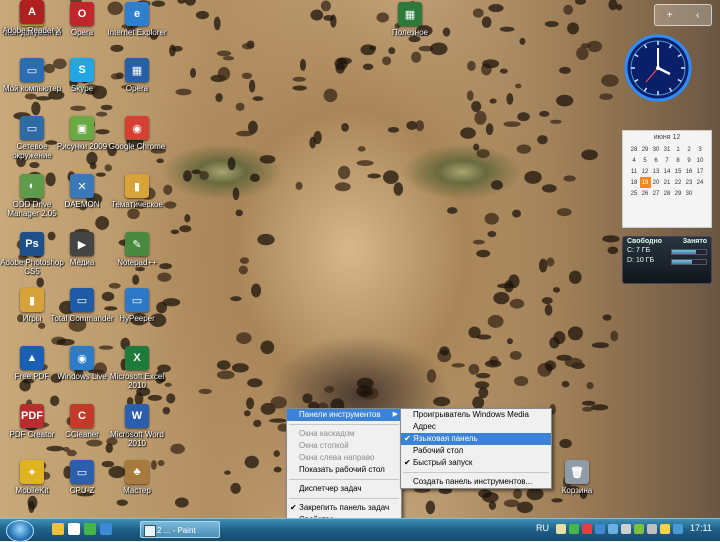 The image size is (720, 542). Describe the element at coordinates (656, 182) in the screenshot. I see `calendar-day: 20` at that location.